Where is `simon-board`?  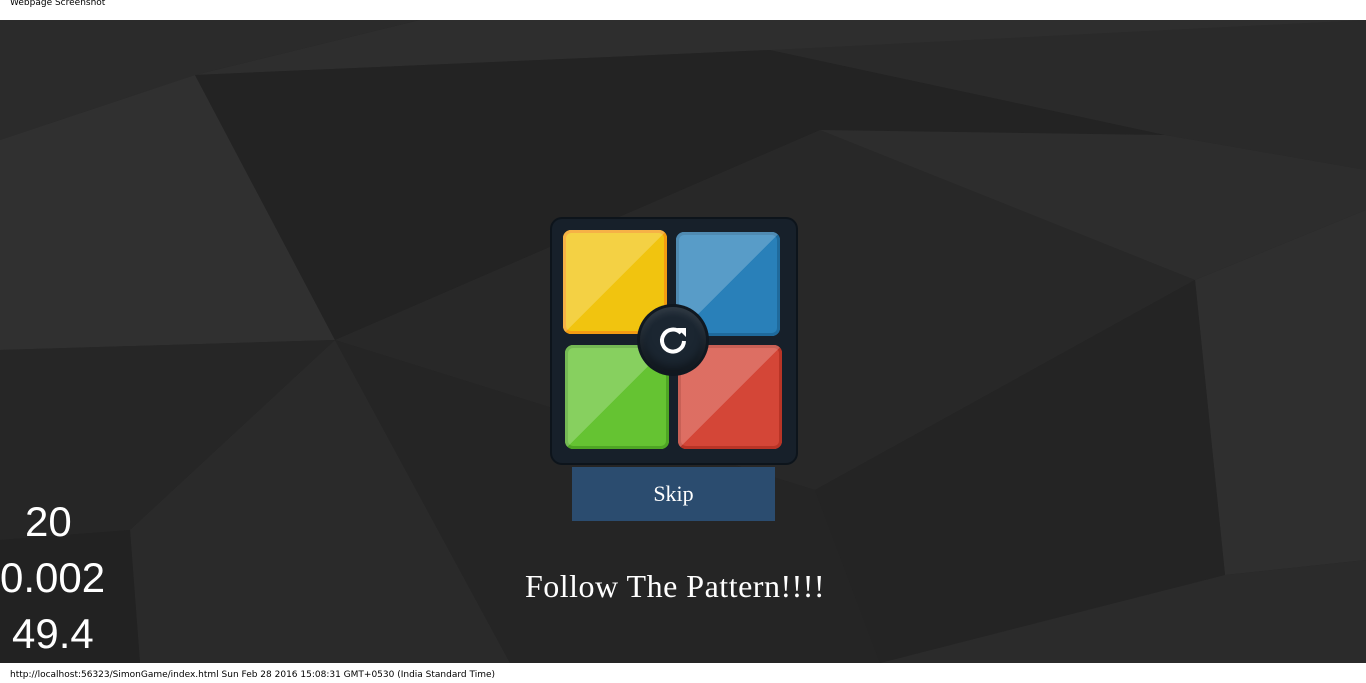 simon-board is located at coordinates (674, 341).